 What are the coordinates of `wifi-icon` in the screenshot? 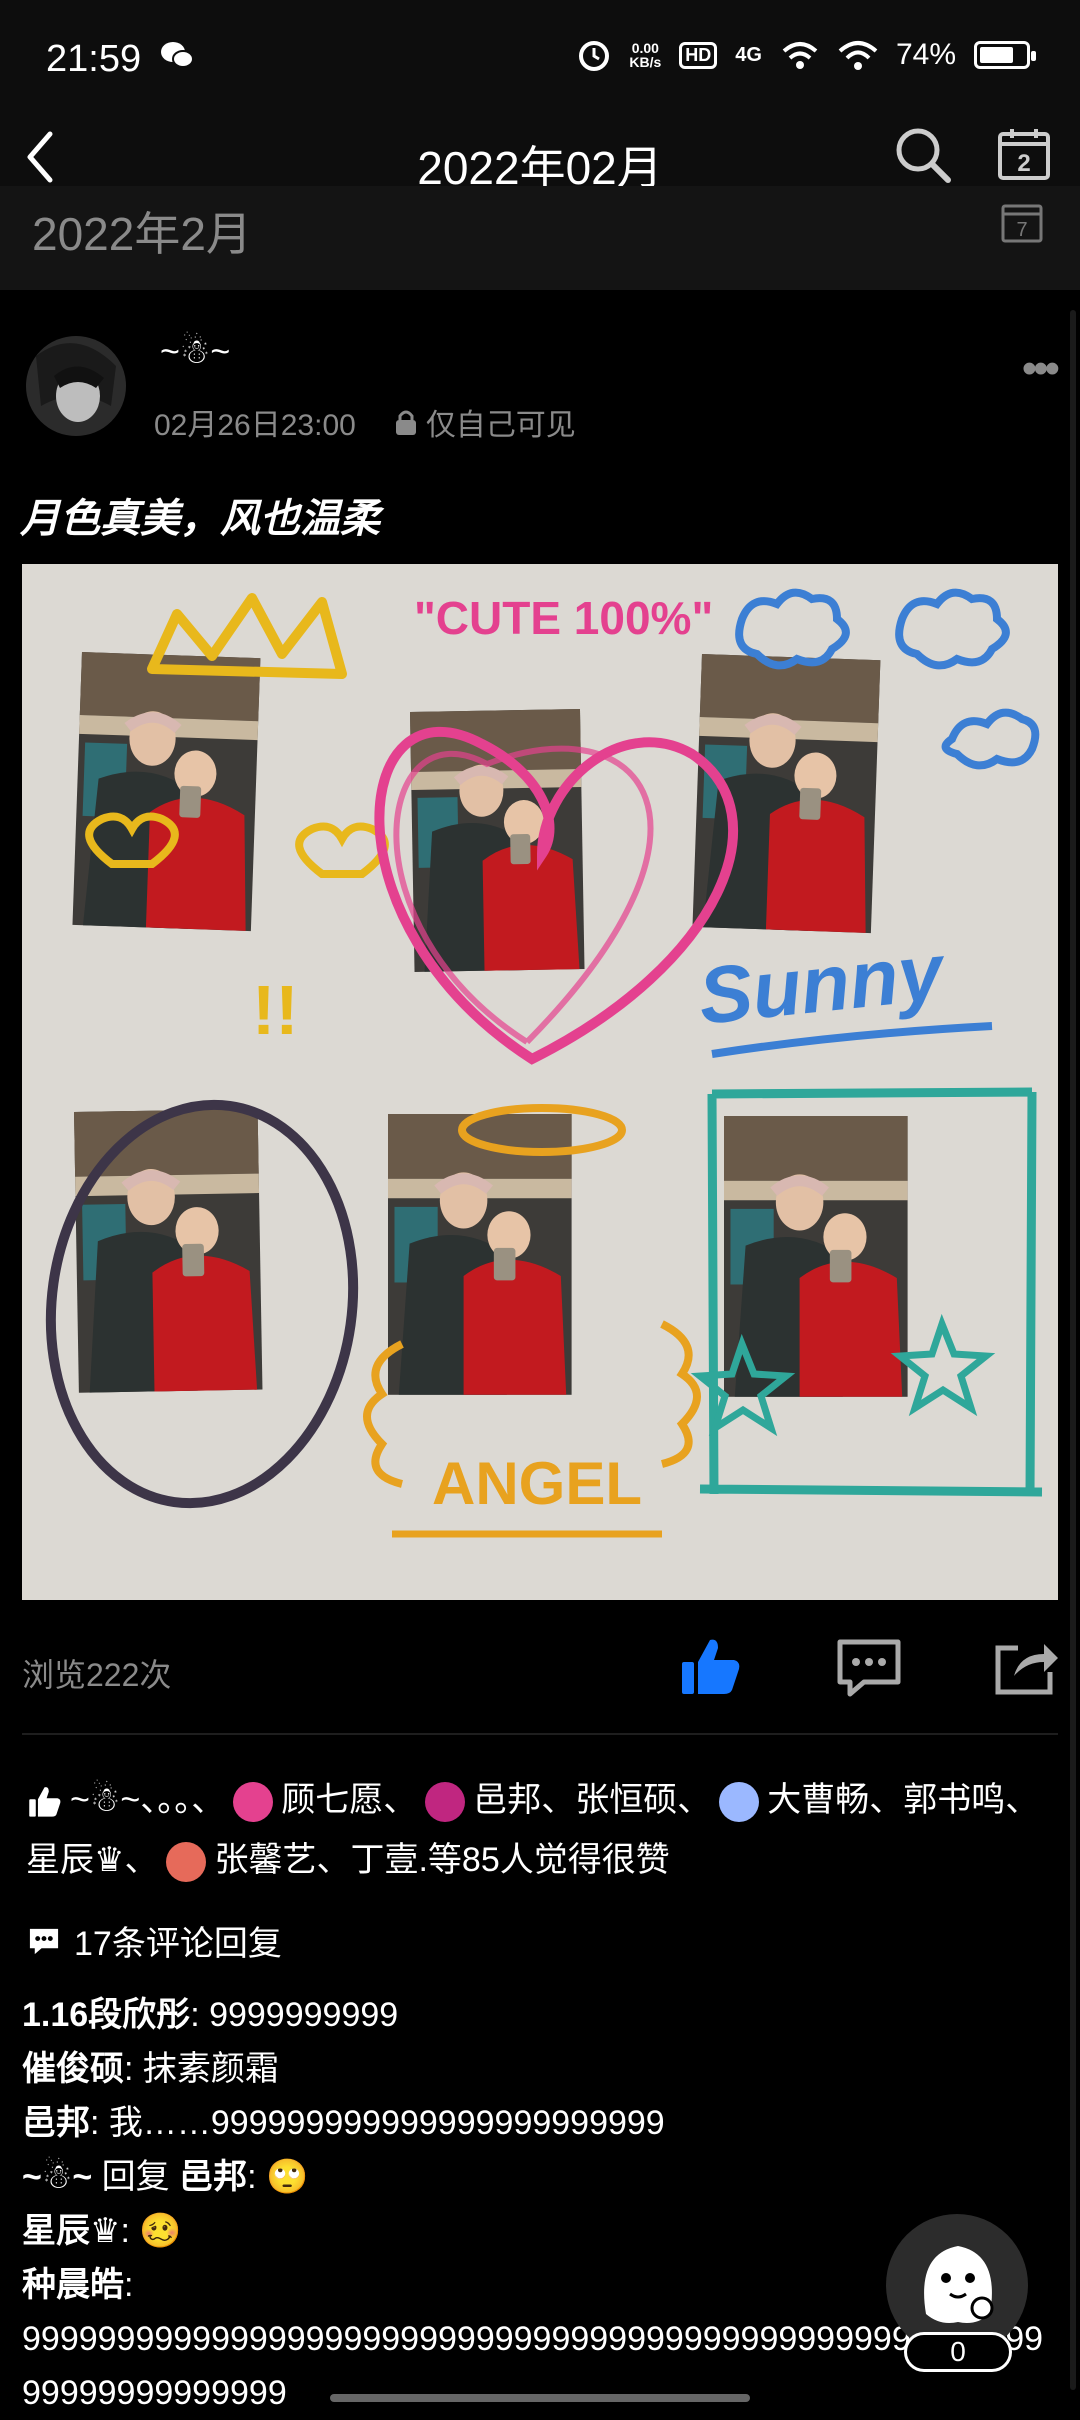 It's located at (858, 55).